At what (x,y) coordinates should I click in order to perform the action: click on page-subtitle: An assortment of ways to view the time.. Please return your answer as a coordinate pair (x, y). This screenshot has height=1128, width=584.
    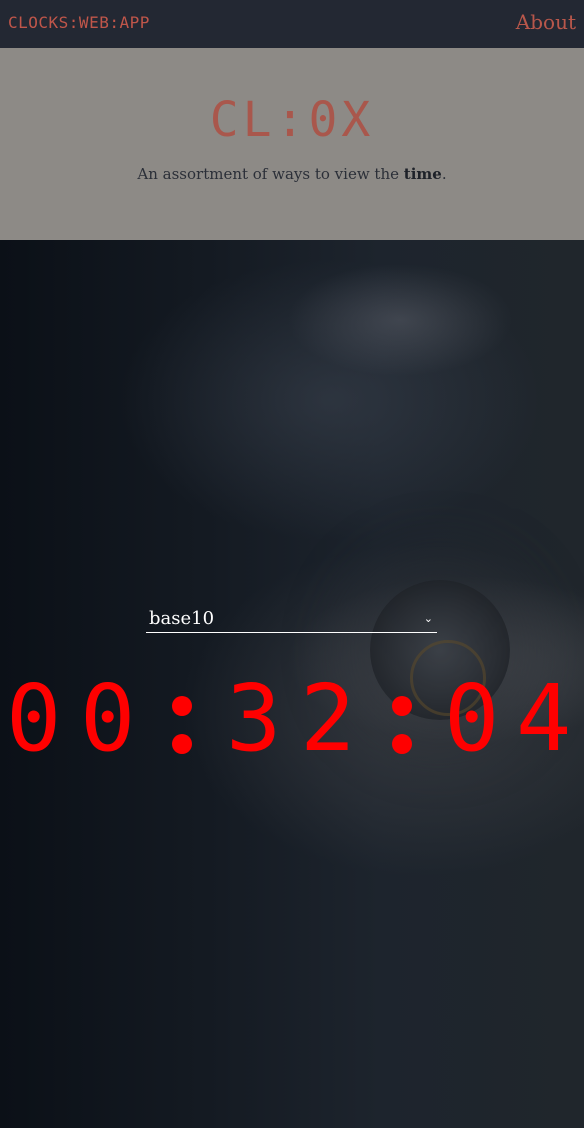
    Looking at the image, I should click on (292, 174).